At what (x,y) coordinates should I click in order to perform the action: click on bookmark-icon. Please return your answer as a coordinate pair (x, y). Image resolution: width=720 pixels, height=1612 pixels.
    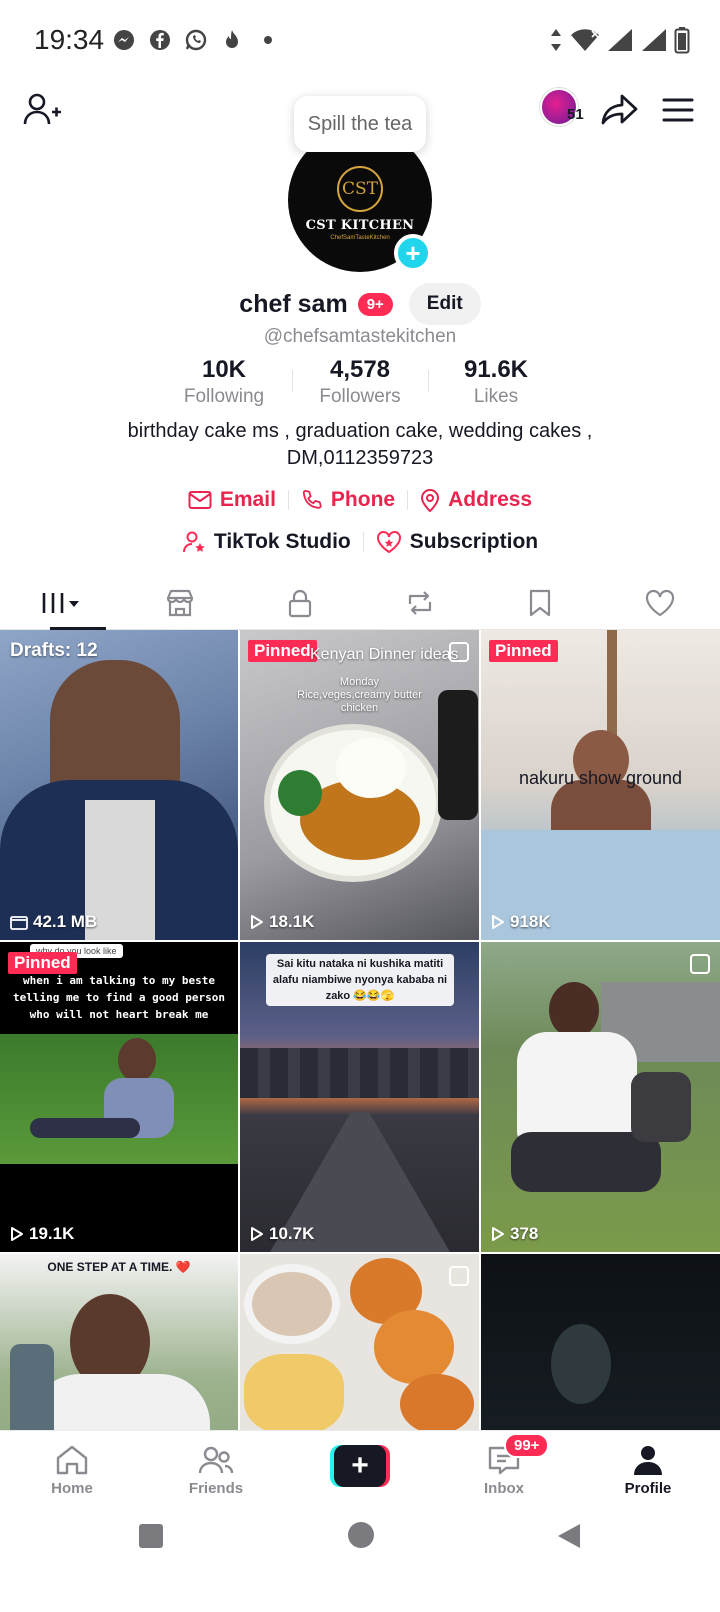
    Looking at the image, I should click on (540, 602).